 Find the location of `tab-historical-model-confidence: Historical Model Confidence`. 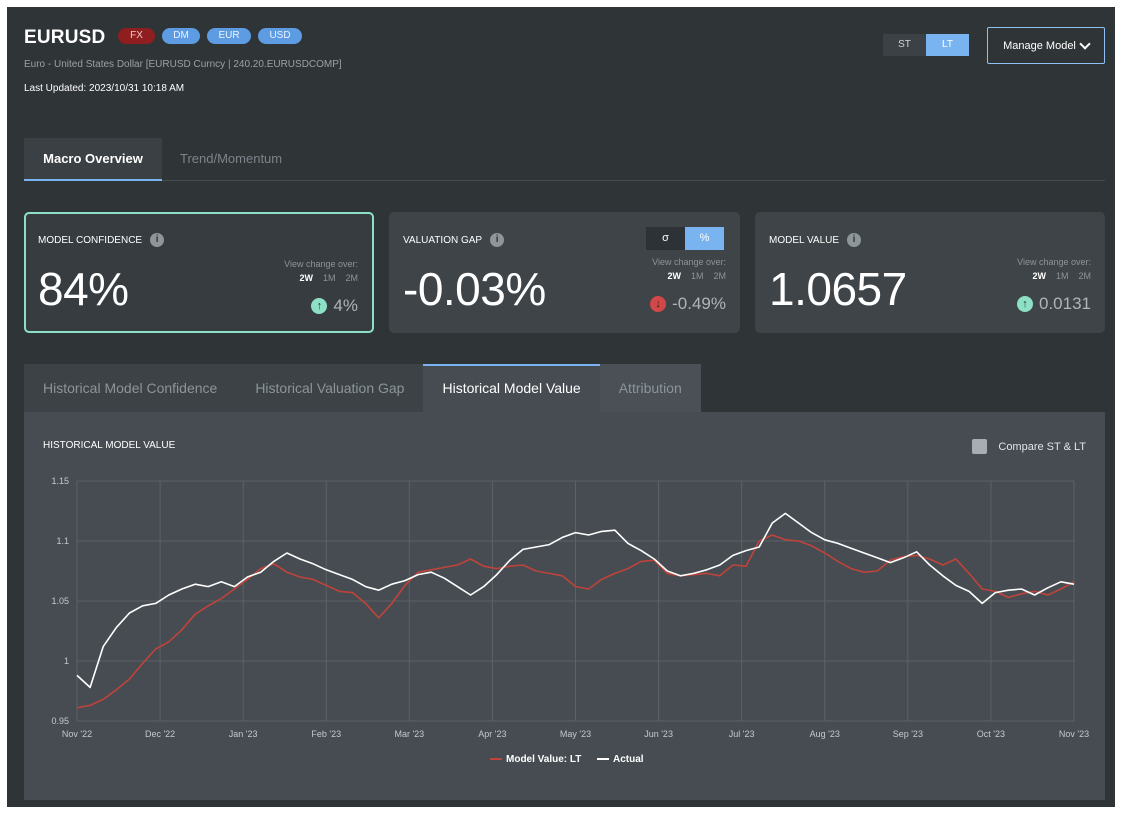

tab-historical-model-confidence: Historical Model Confidence is located at coordinates (130, 388).